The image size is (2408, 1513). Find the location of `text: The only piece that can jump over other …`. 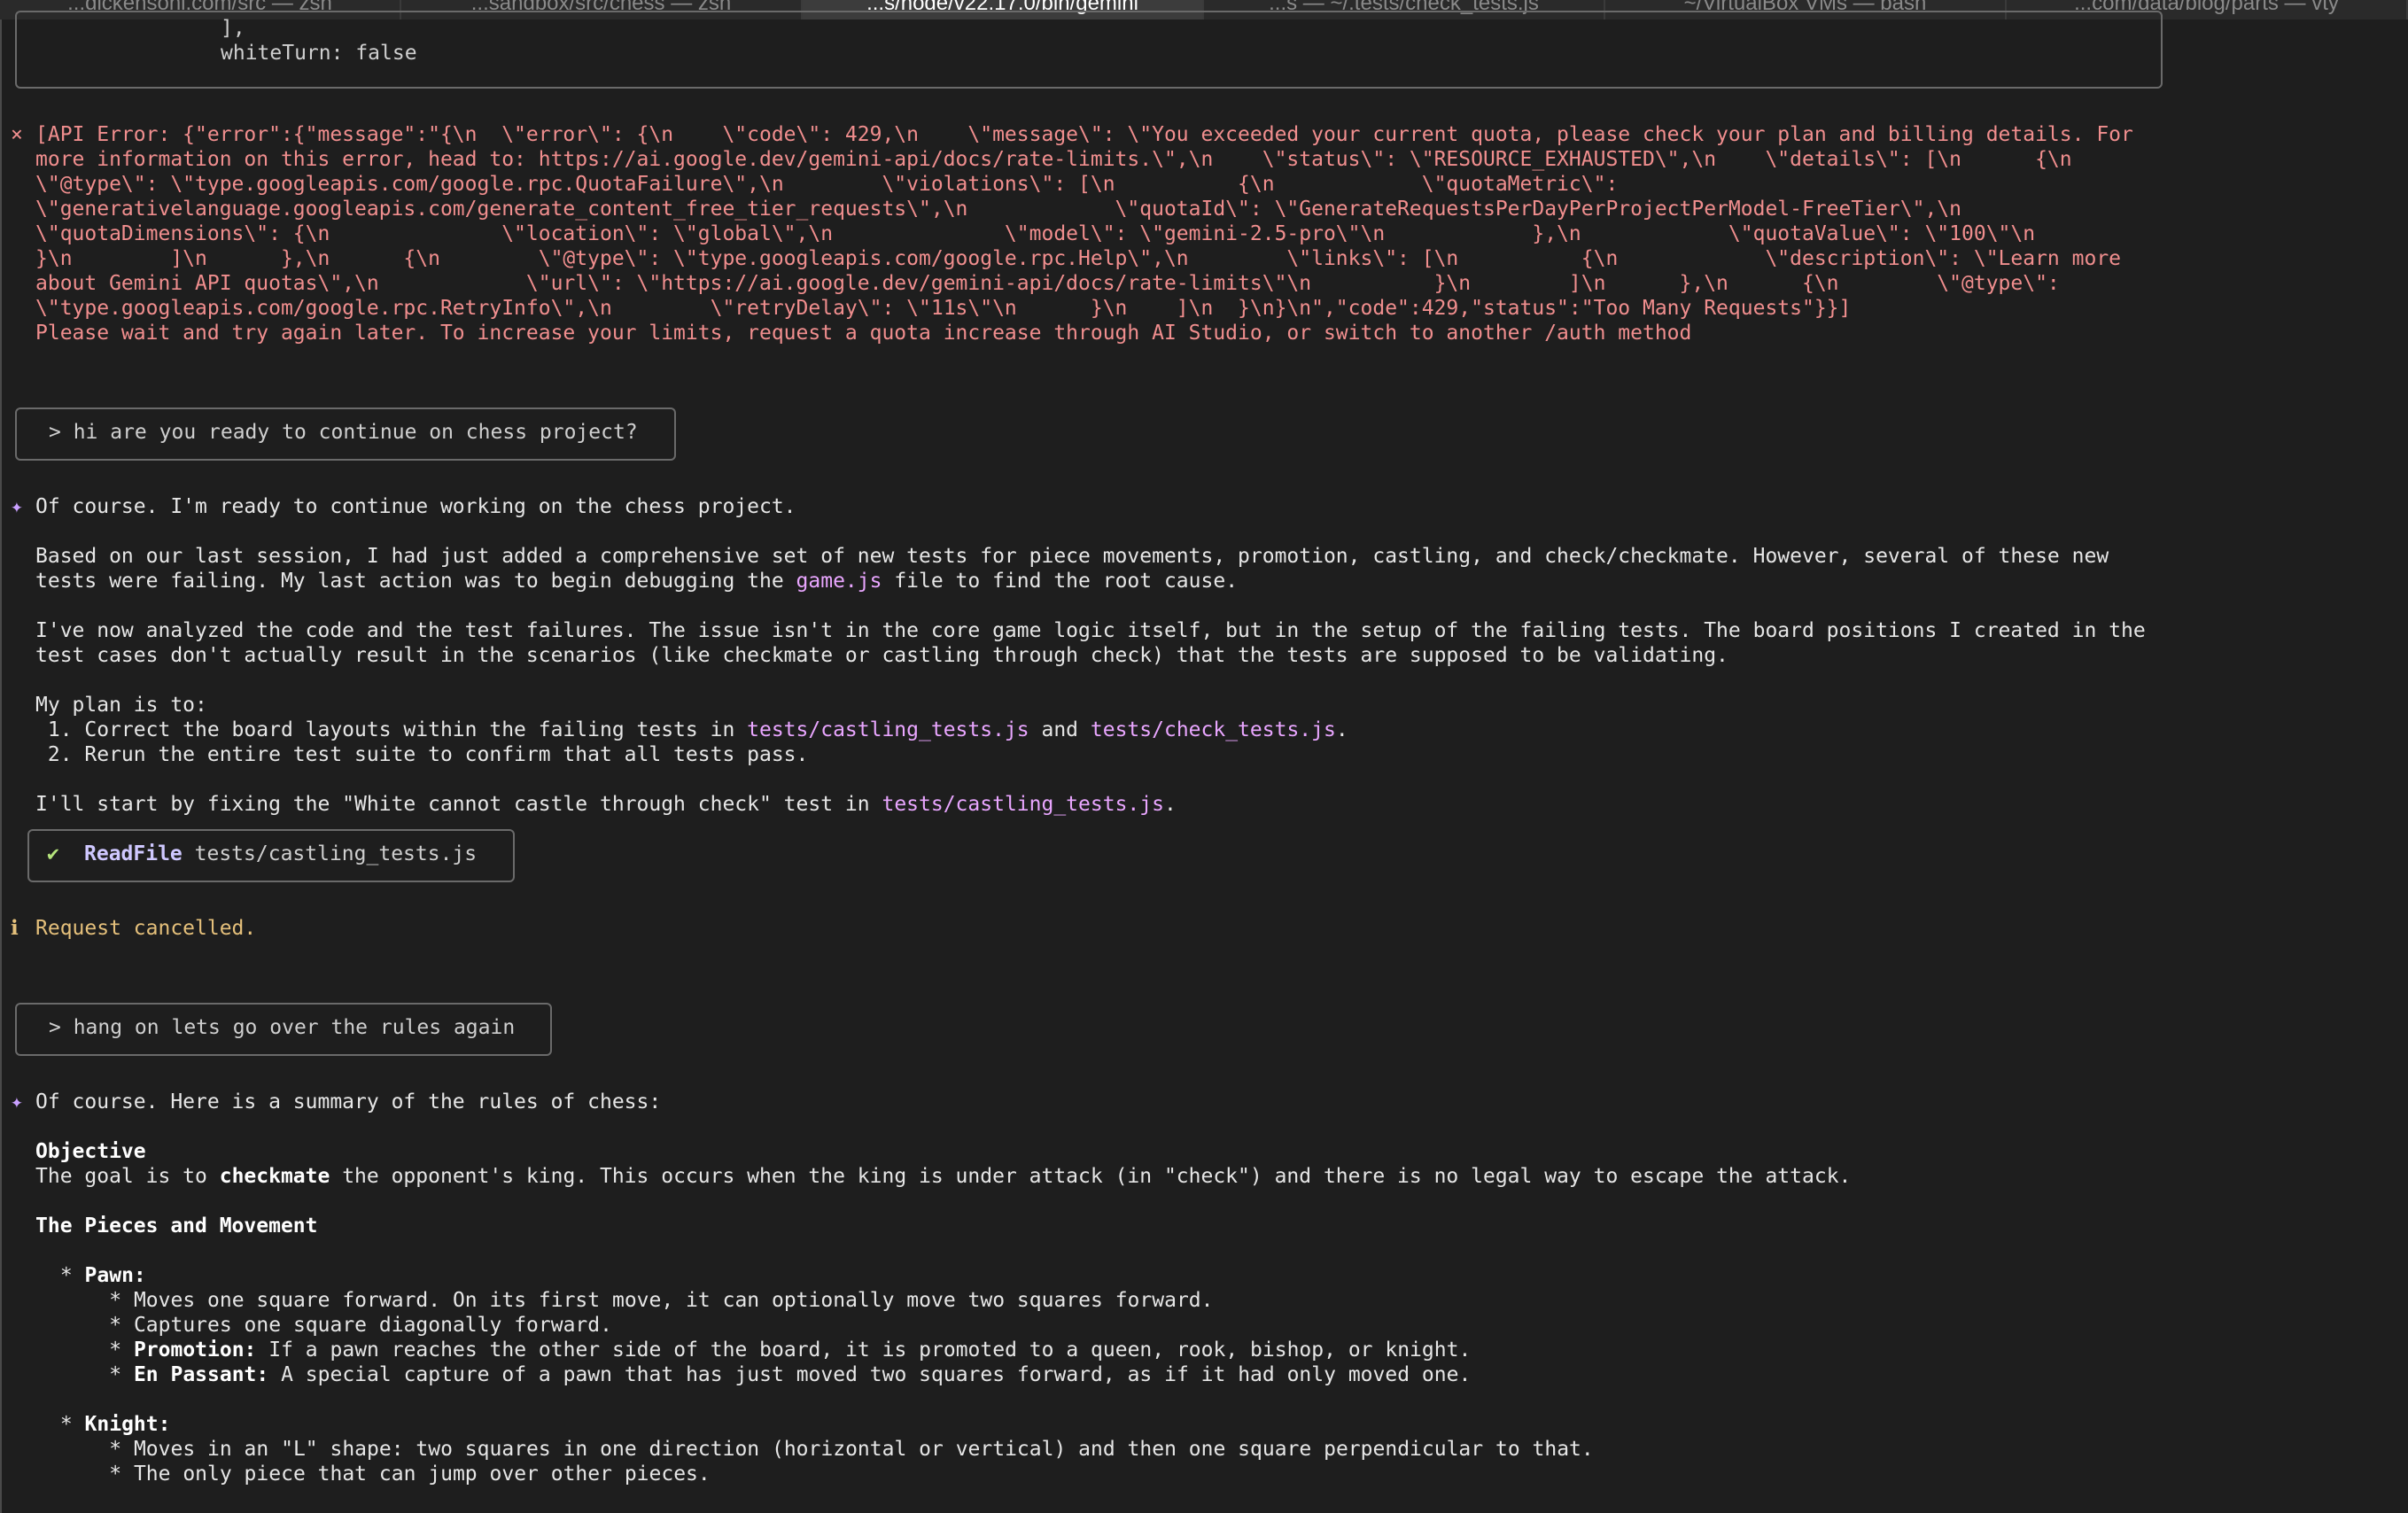

text: The only piece that can jump over other … is located at coordinates (422, 1475).